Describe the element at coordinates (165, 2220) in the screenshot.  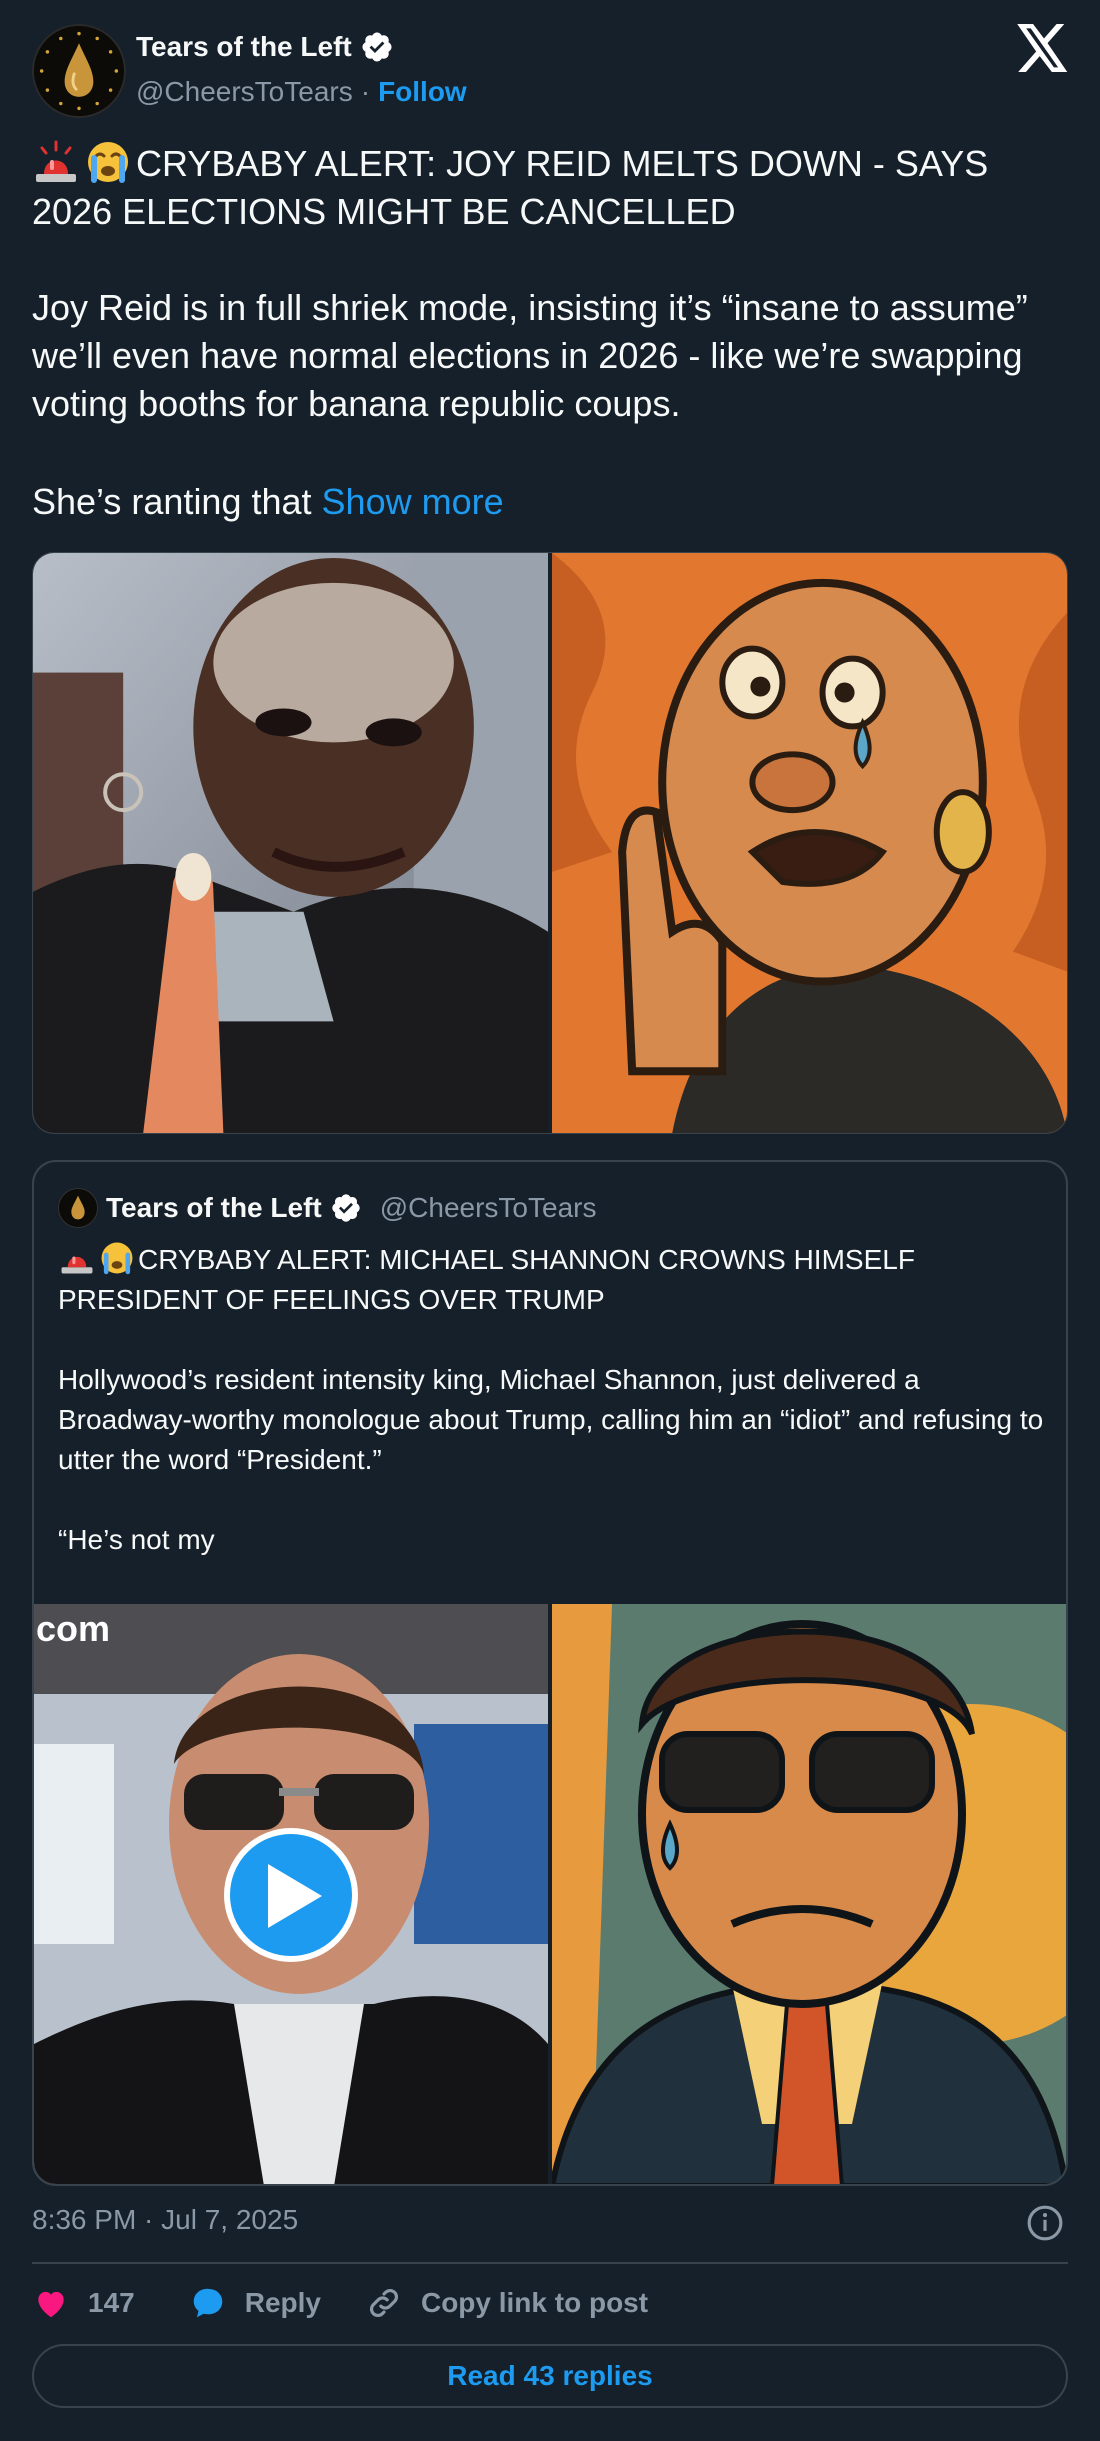
I see `post-timestamp: 8:36 PM · Jul 7, 2025` at that location.